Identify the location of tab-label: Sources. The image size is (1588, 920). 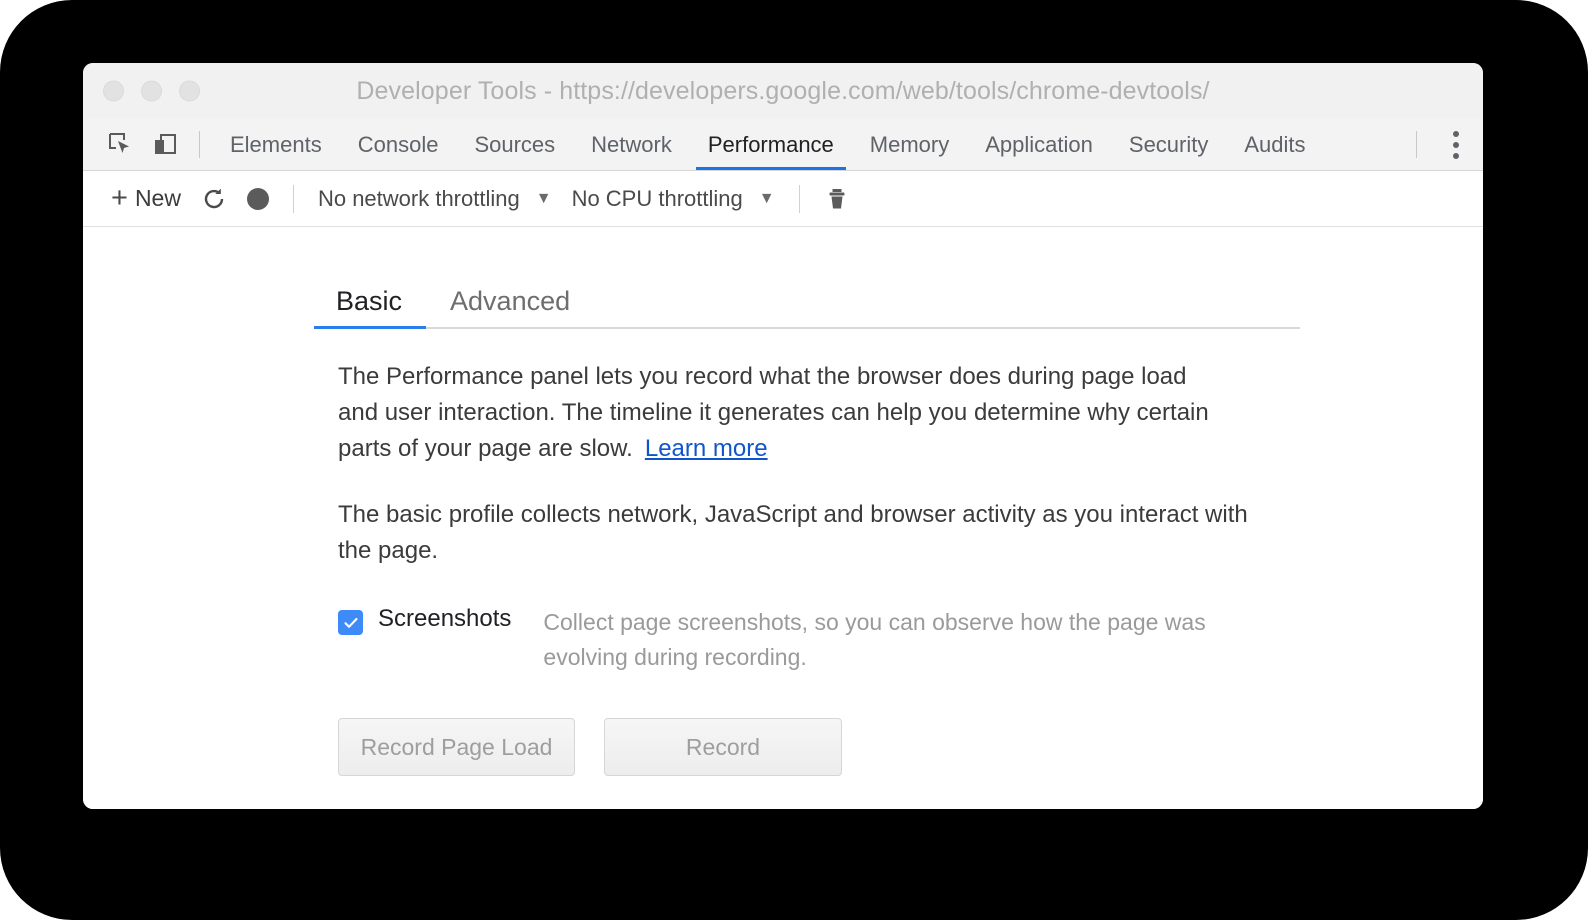
(515, 144).